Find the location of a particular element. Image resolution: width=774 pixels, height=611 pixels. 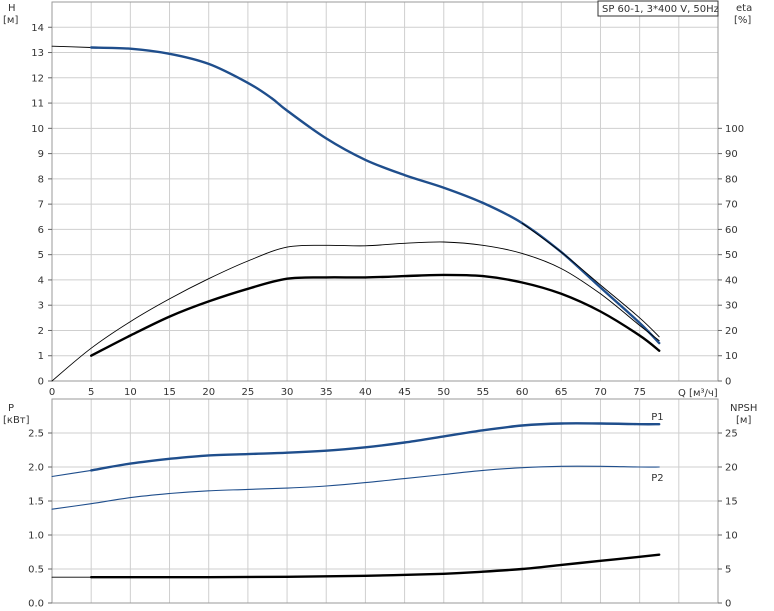

y-left-tick-label: 1.5 is located at coordinates (36, 502).